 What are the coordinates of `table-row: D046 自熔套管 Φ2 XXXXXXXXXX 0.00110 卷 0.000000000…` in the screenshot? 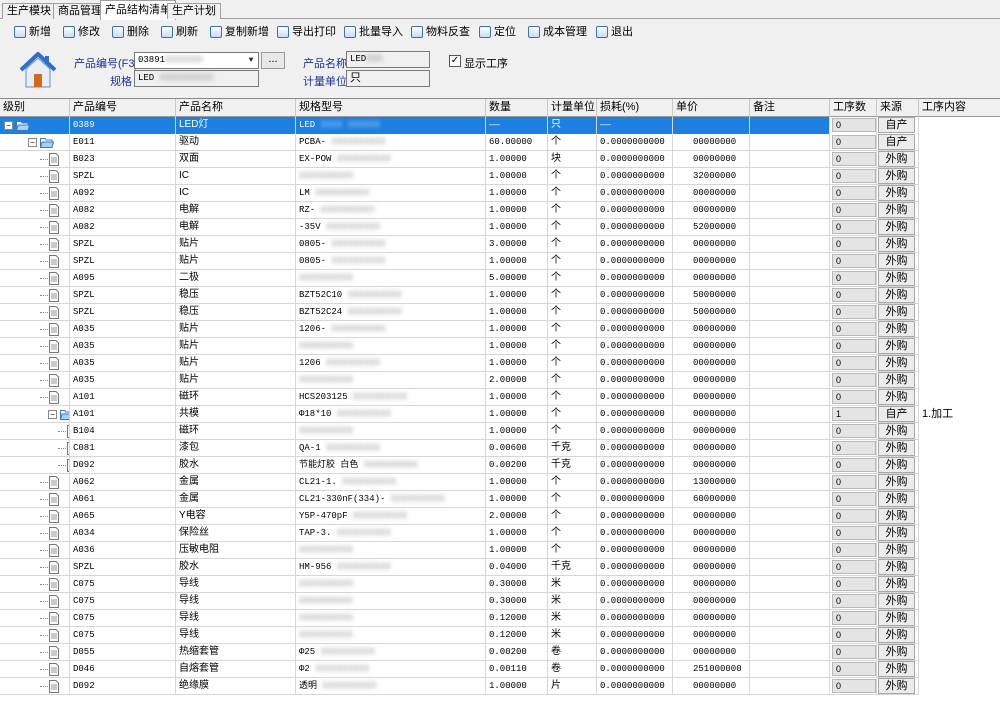 It's located at (500, 669).